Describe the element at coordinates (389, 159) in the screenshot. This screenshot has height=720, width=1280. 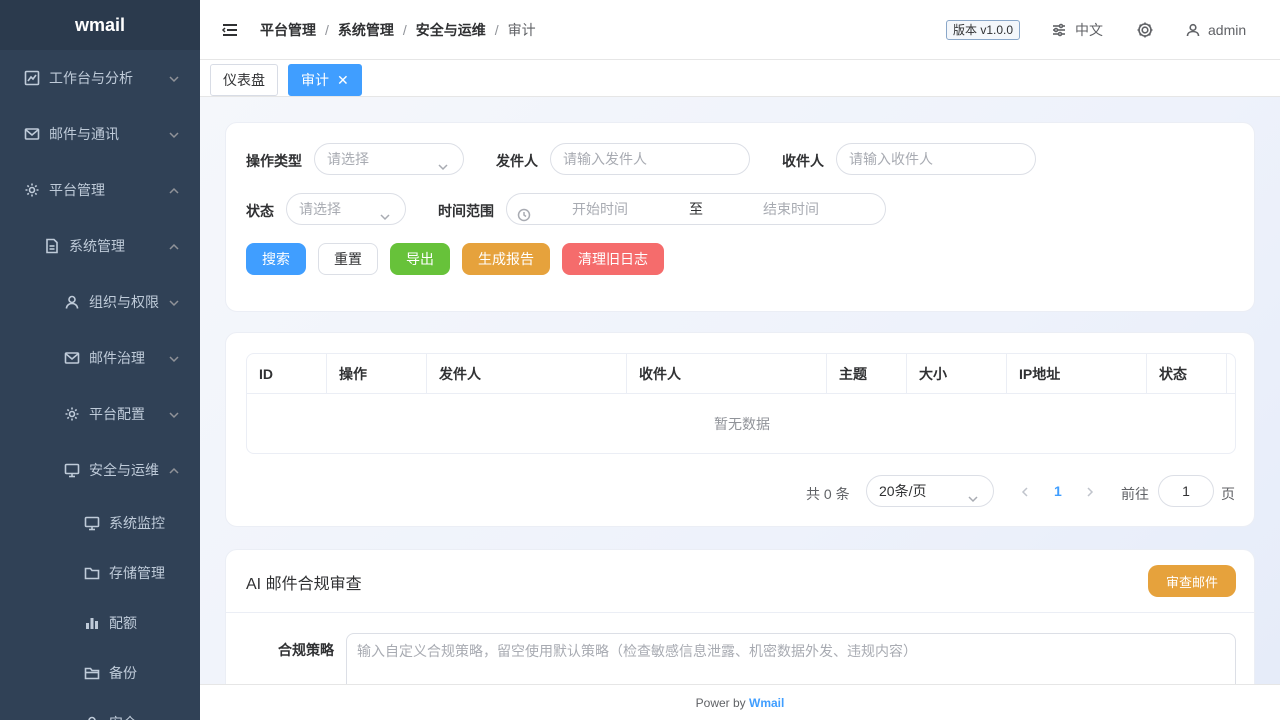
I see `op-type-select: 请选择` at that location.